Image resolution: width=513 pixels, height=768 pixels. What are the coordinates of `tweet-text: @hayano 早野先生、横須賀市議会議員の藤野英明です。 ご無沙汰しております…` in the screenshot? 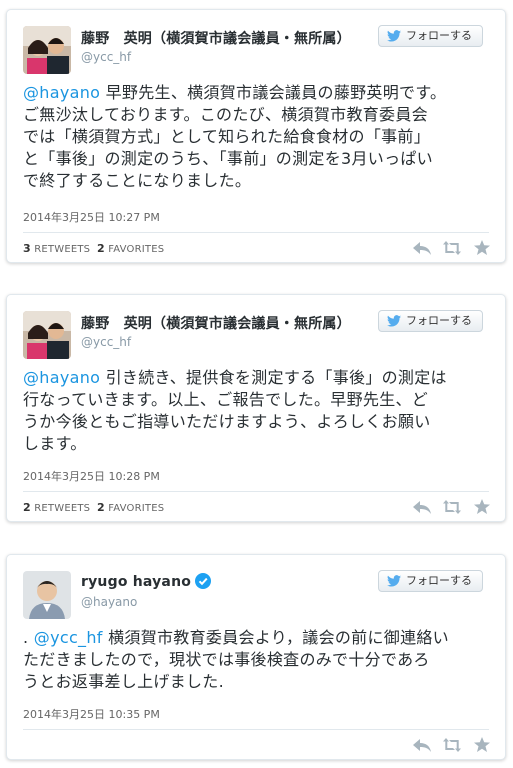 It's located at (256, 137).